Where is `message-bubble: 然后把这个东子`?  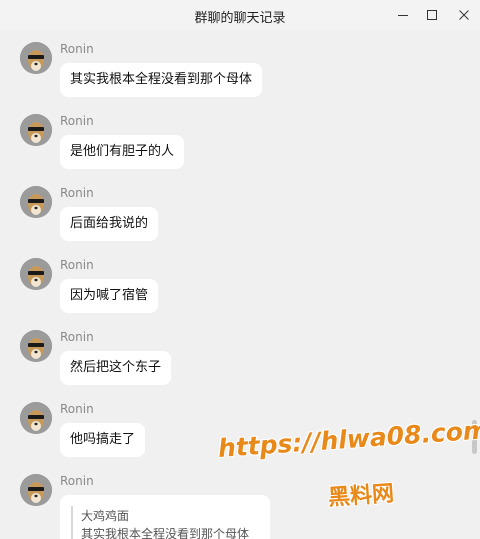 message-bubble: 然后把这个东子 is located at coordinates (116, 368).